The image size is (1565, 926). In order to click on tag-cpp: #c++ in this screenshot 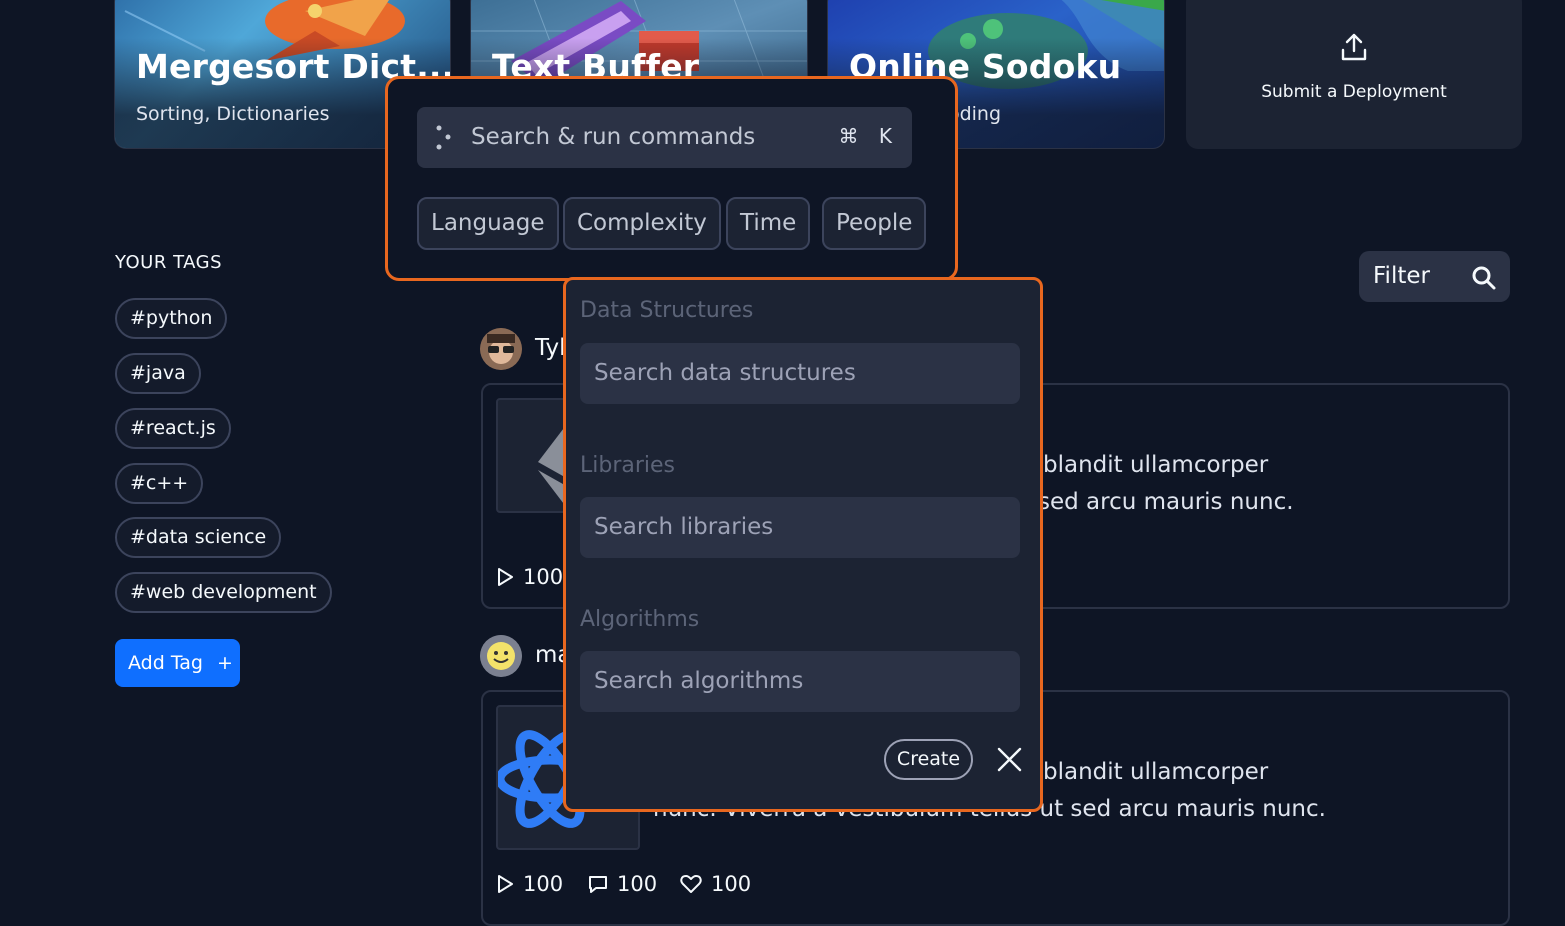, I will do `click(159, 483)`.